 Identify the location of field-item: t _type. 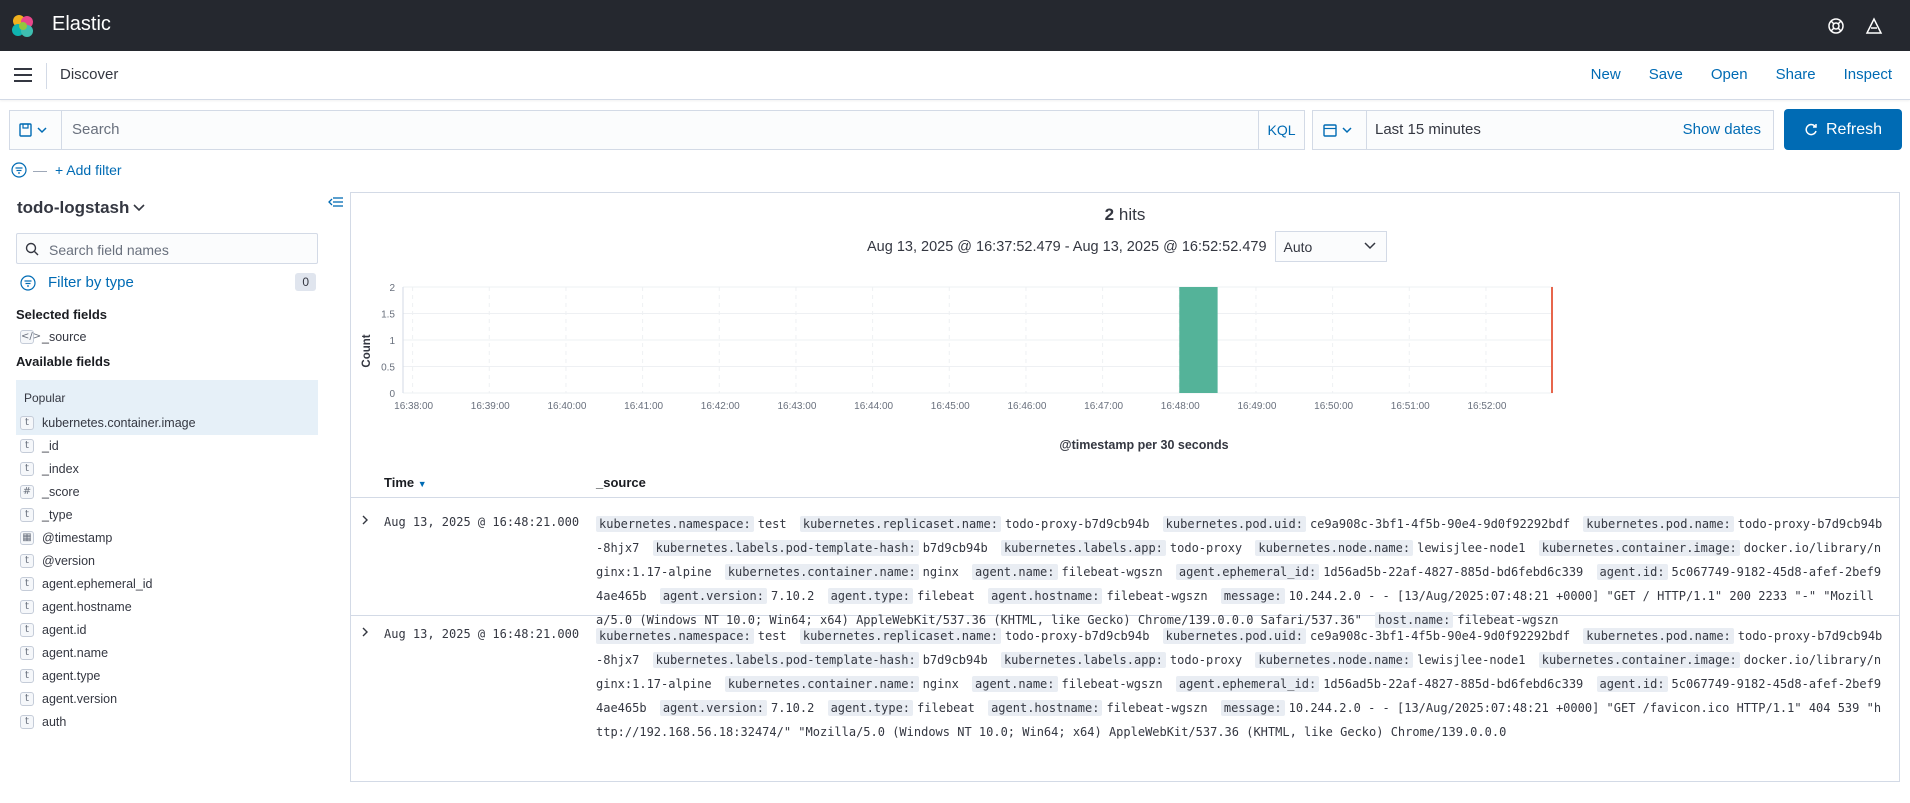
(46, 515).